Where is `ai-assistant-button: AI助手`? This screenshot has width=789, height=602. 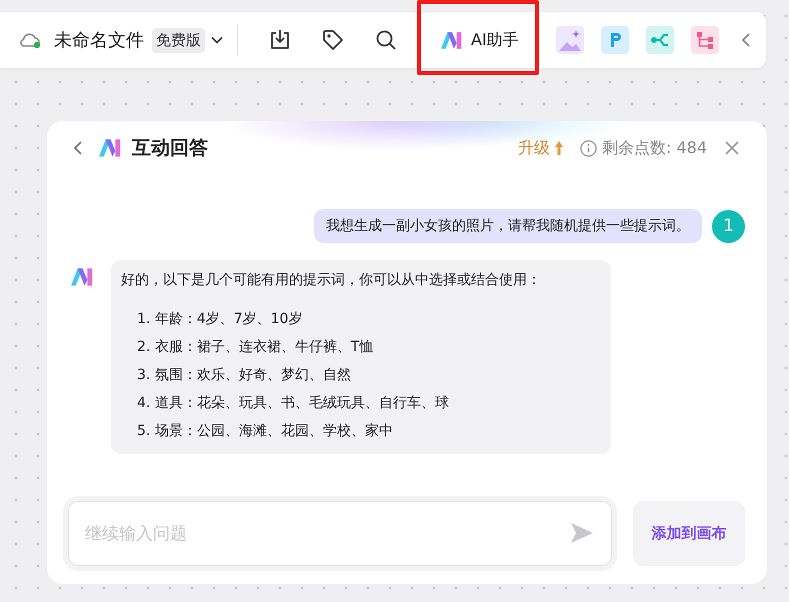 ai-assistant-button: AI助手 is located at coordinates (480, 40).